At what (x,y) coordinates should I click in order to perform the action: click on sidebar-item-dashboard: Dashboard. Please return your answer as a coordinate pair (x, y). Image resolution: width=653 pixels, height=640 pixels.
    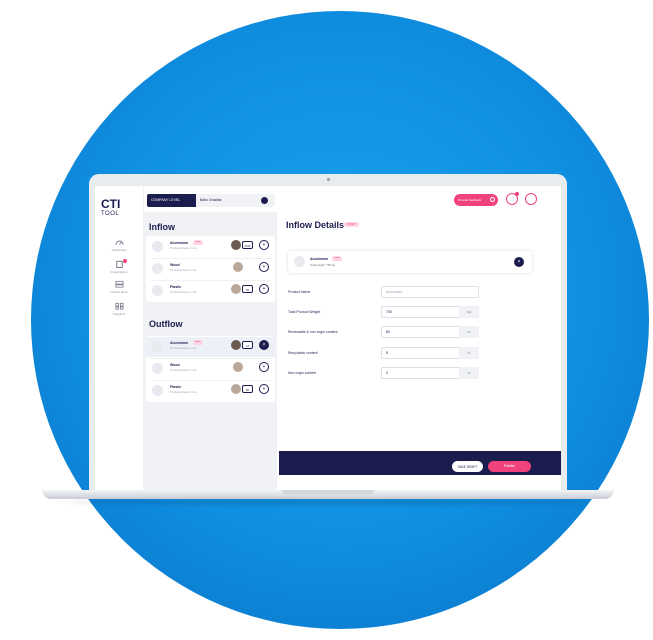
    Looking at the image, I should click on (119, 245).